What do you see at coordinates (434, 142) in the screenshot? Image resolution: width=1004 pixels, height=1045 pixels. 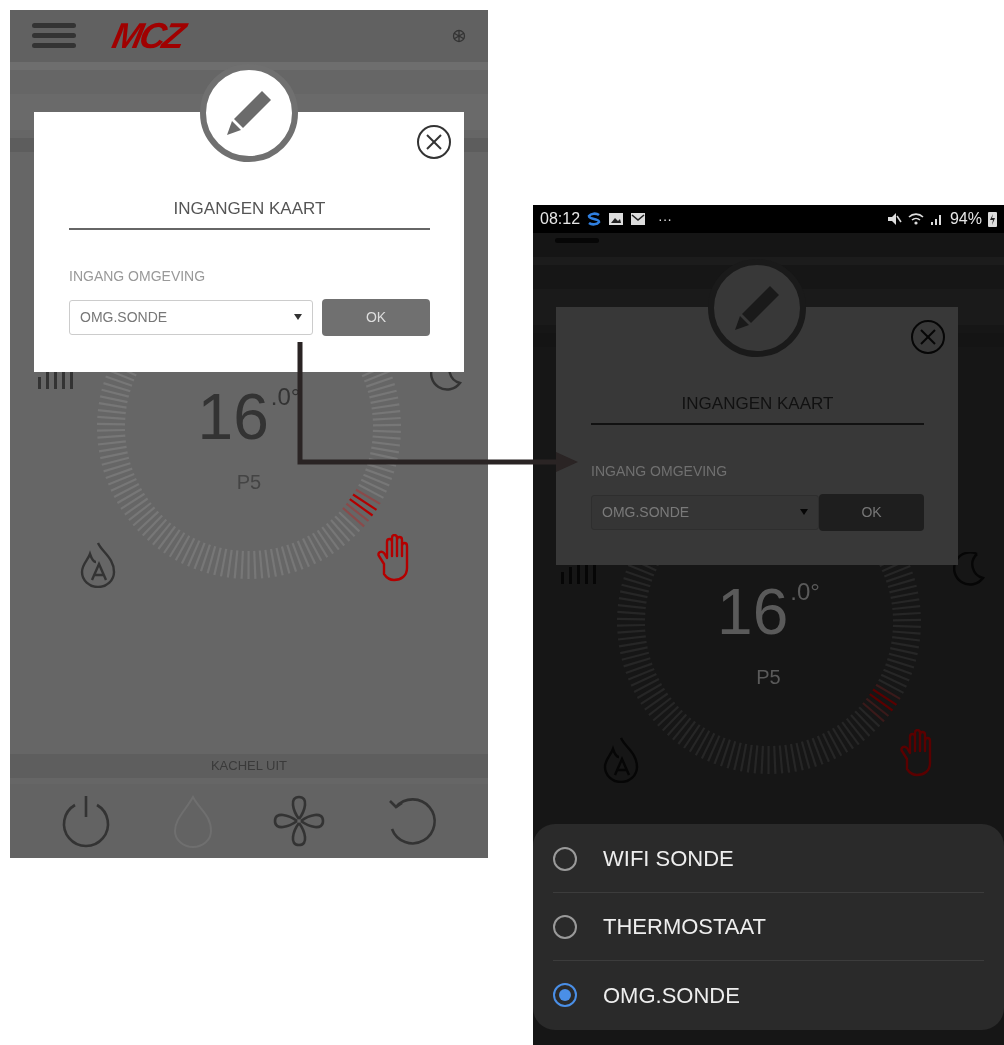 I see `close-icon` at bounding box center [434, 142].